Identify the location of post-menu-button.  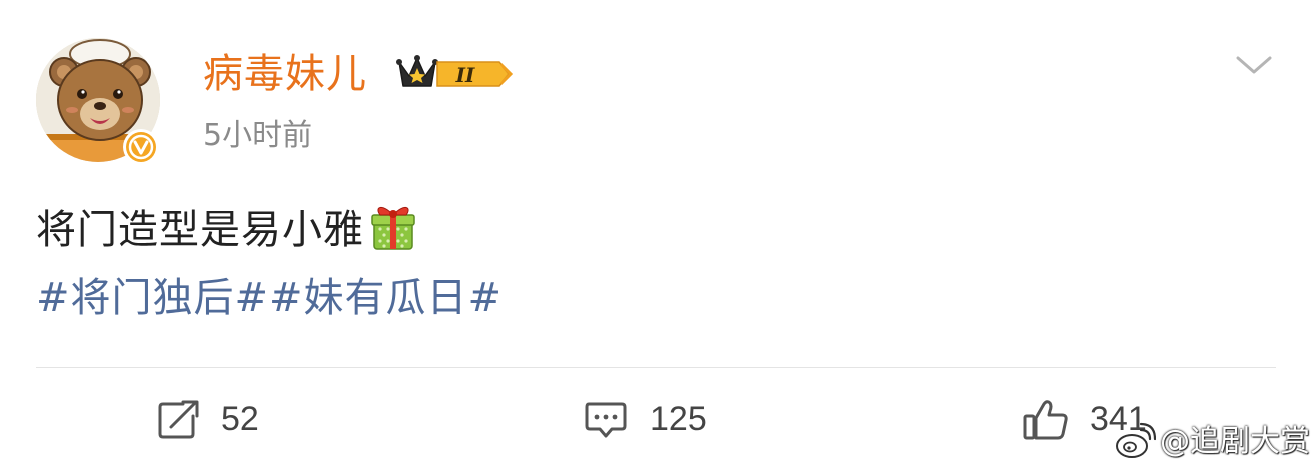
(1254, 65).